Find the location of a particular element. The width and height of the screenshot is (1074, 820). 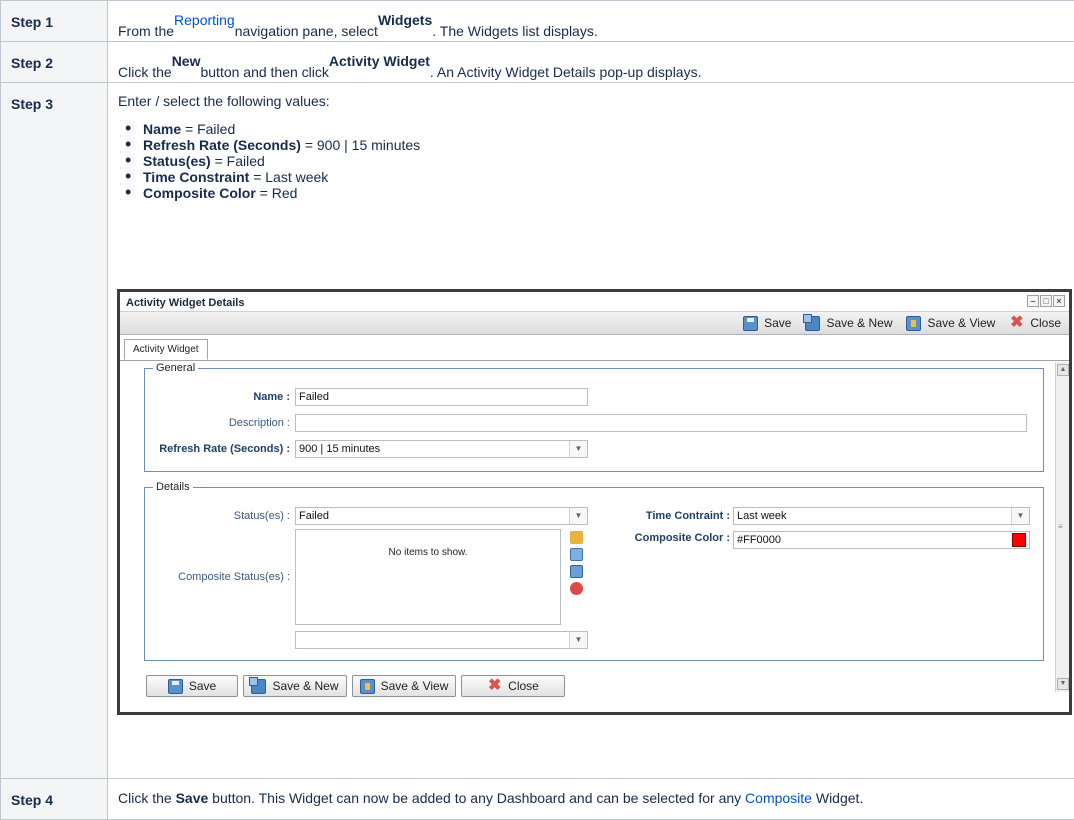

list-item: Time Constraint = Last week is located at coordinates (608, 177).